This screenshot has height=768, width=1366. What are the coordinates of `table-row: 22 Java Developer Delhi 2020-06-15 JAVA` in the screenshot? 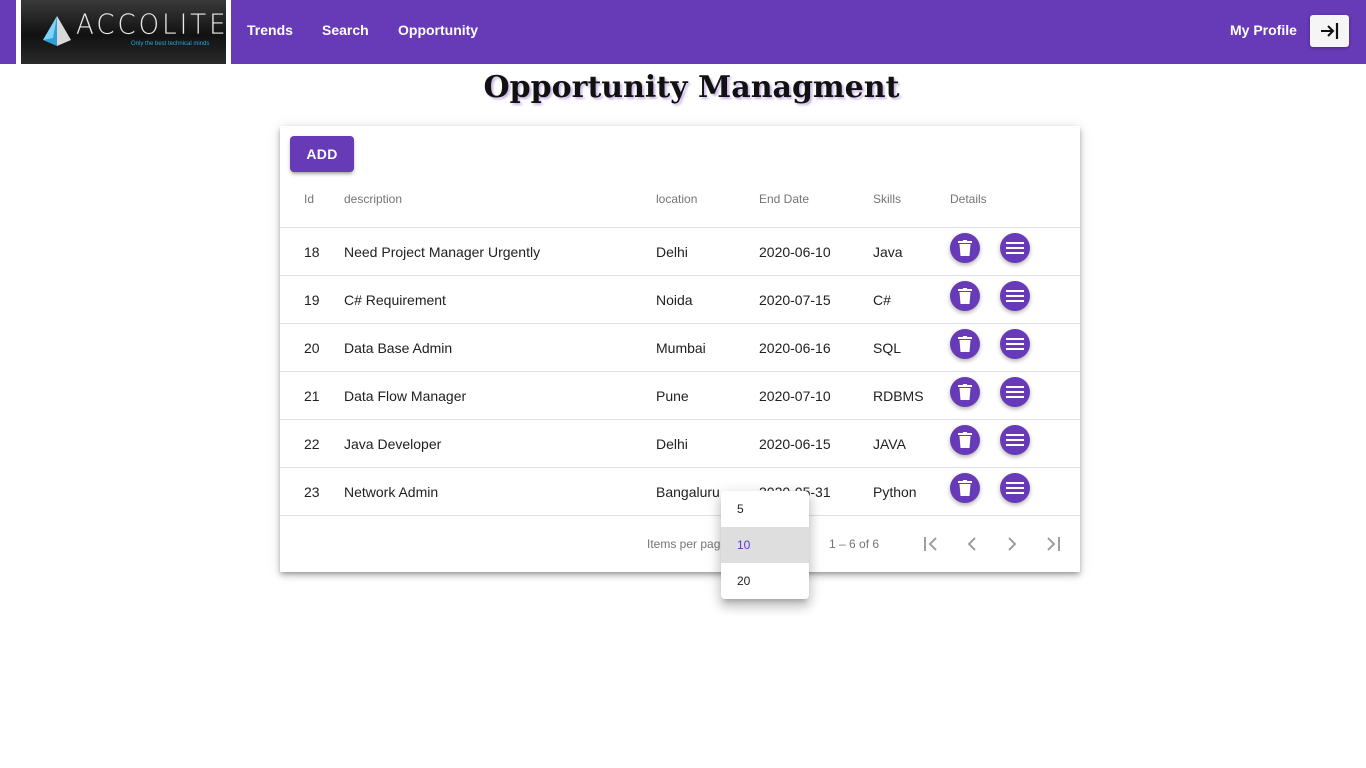 It's located at (680, 444).